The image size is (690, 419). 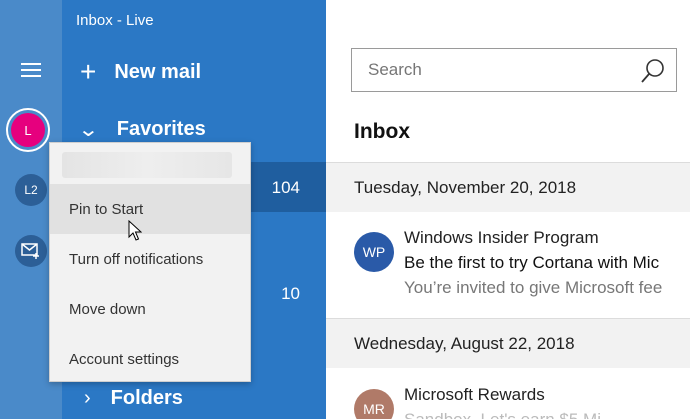 What do you see at coordinates (31, 251) in the screenshot?
I see `mail-add-icon` at bounding box center [31, 251].